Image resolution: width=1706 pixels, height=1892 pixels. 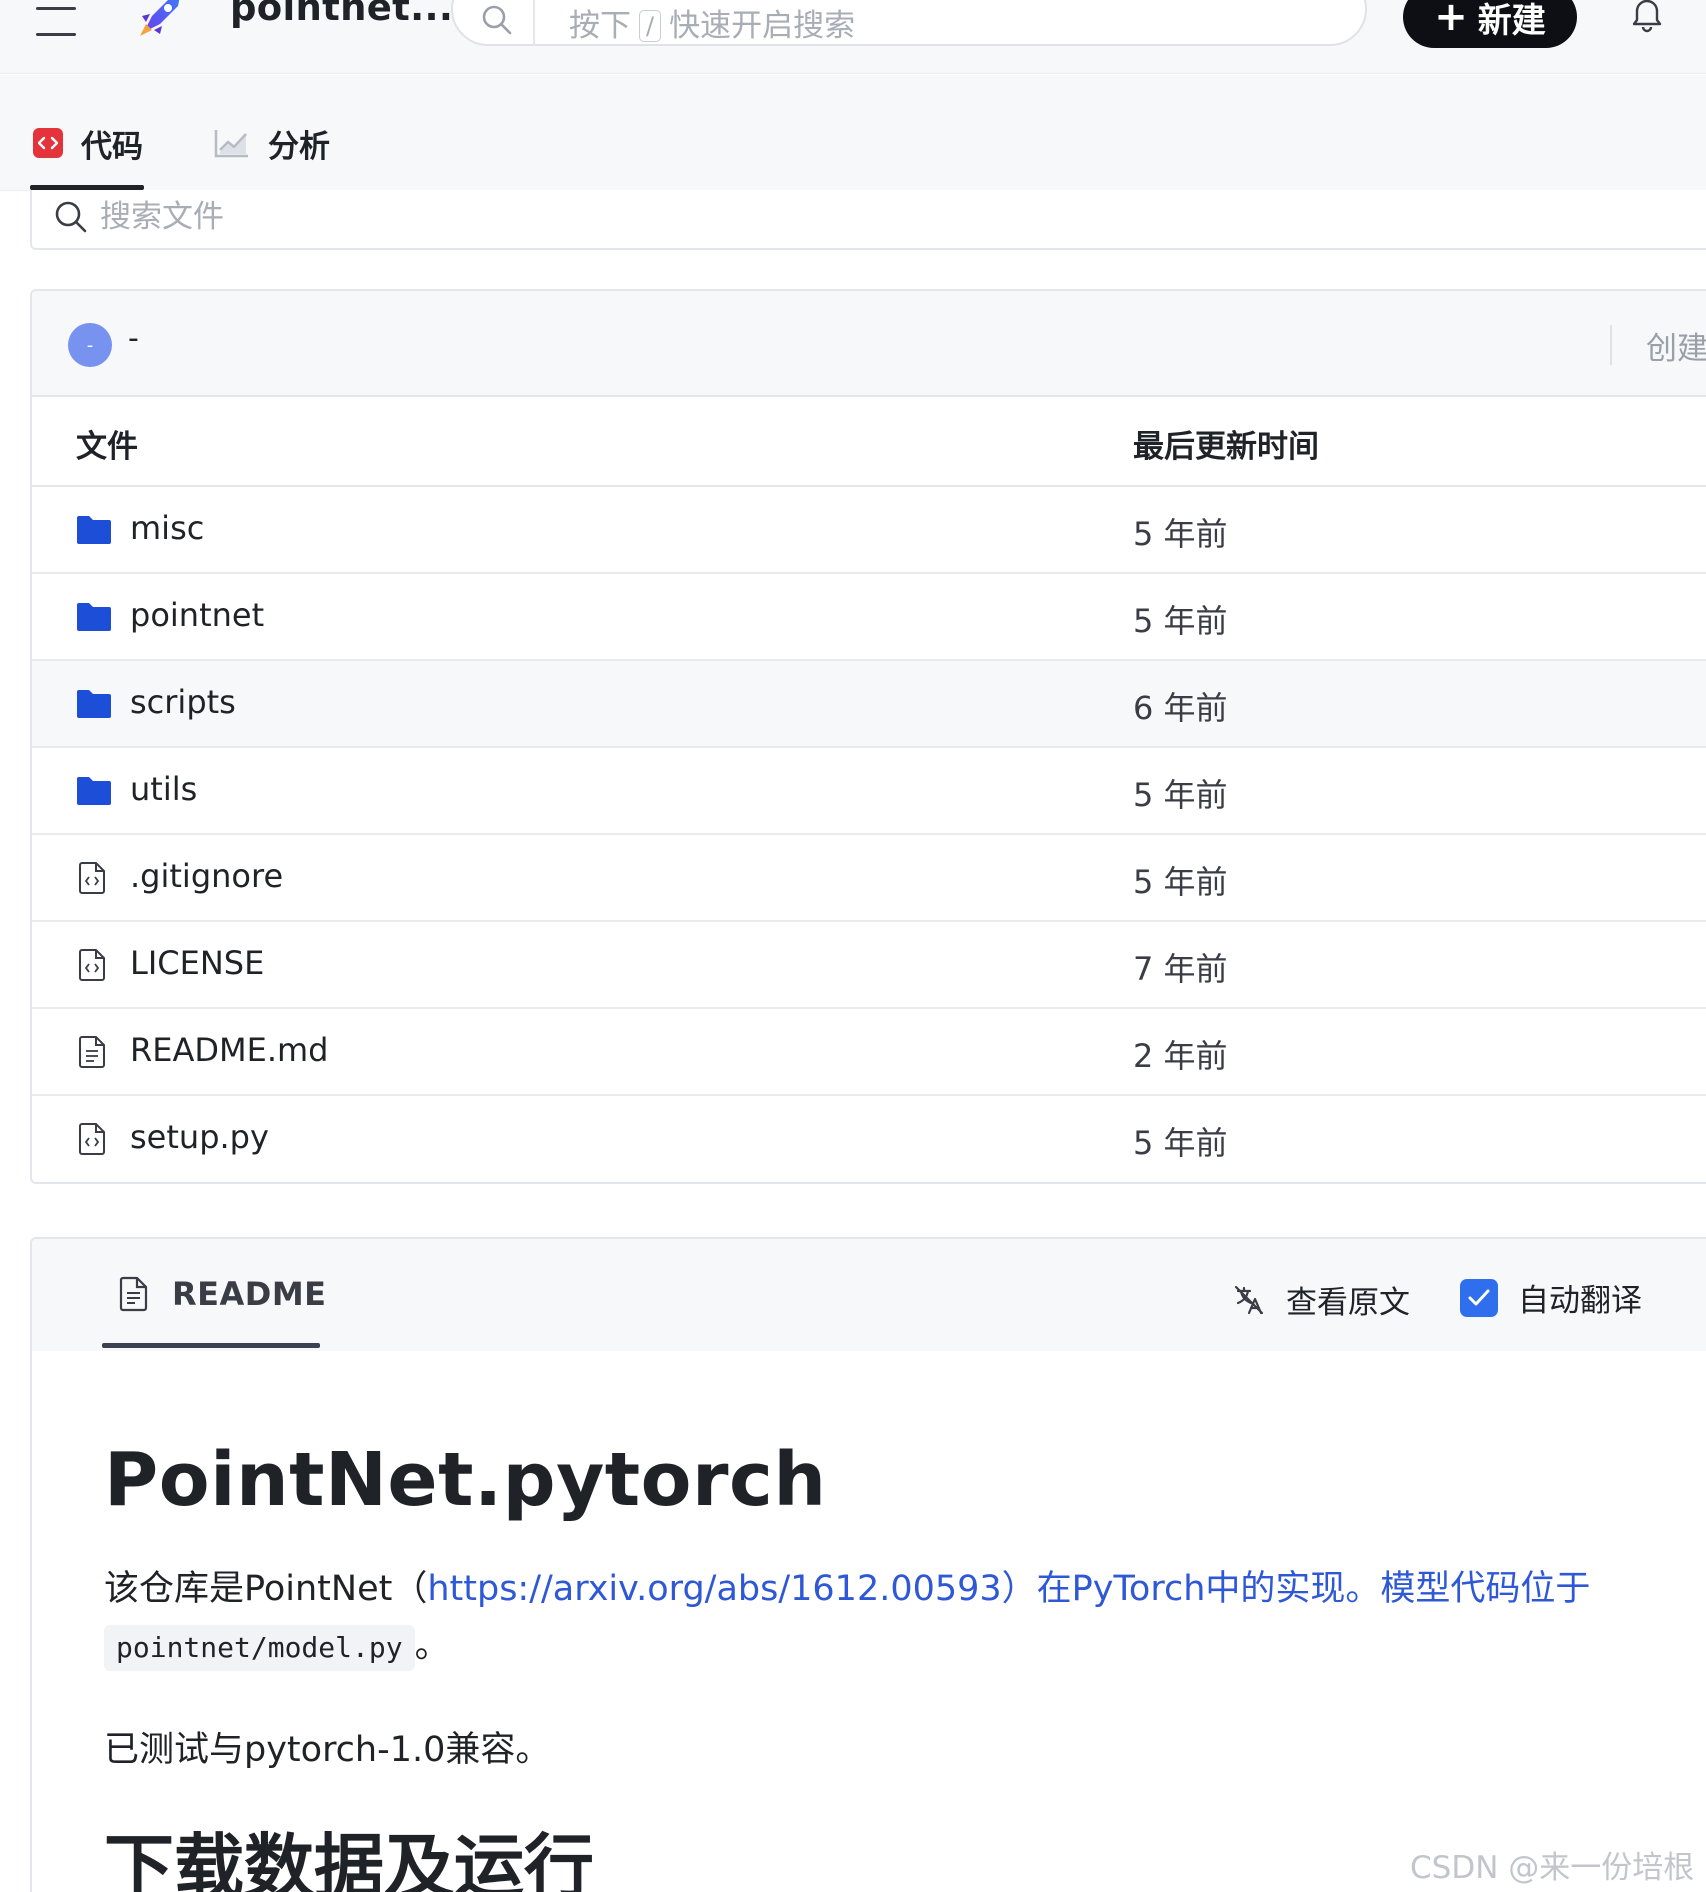 I want to click on search-placeholder: 按下 / 快速开启搜索, so click(x=712, y=22).